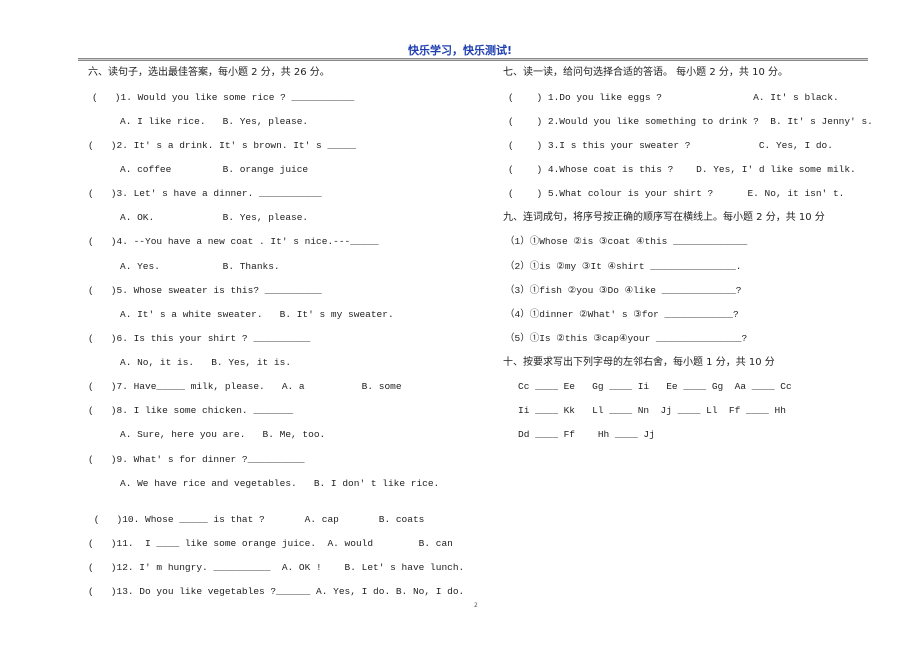 This screenshot has width=920, height=651. I want to click on question-4-options: A. Yes. B. Thanks., so click(200, 266).